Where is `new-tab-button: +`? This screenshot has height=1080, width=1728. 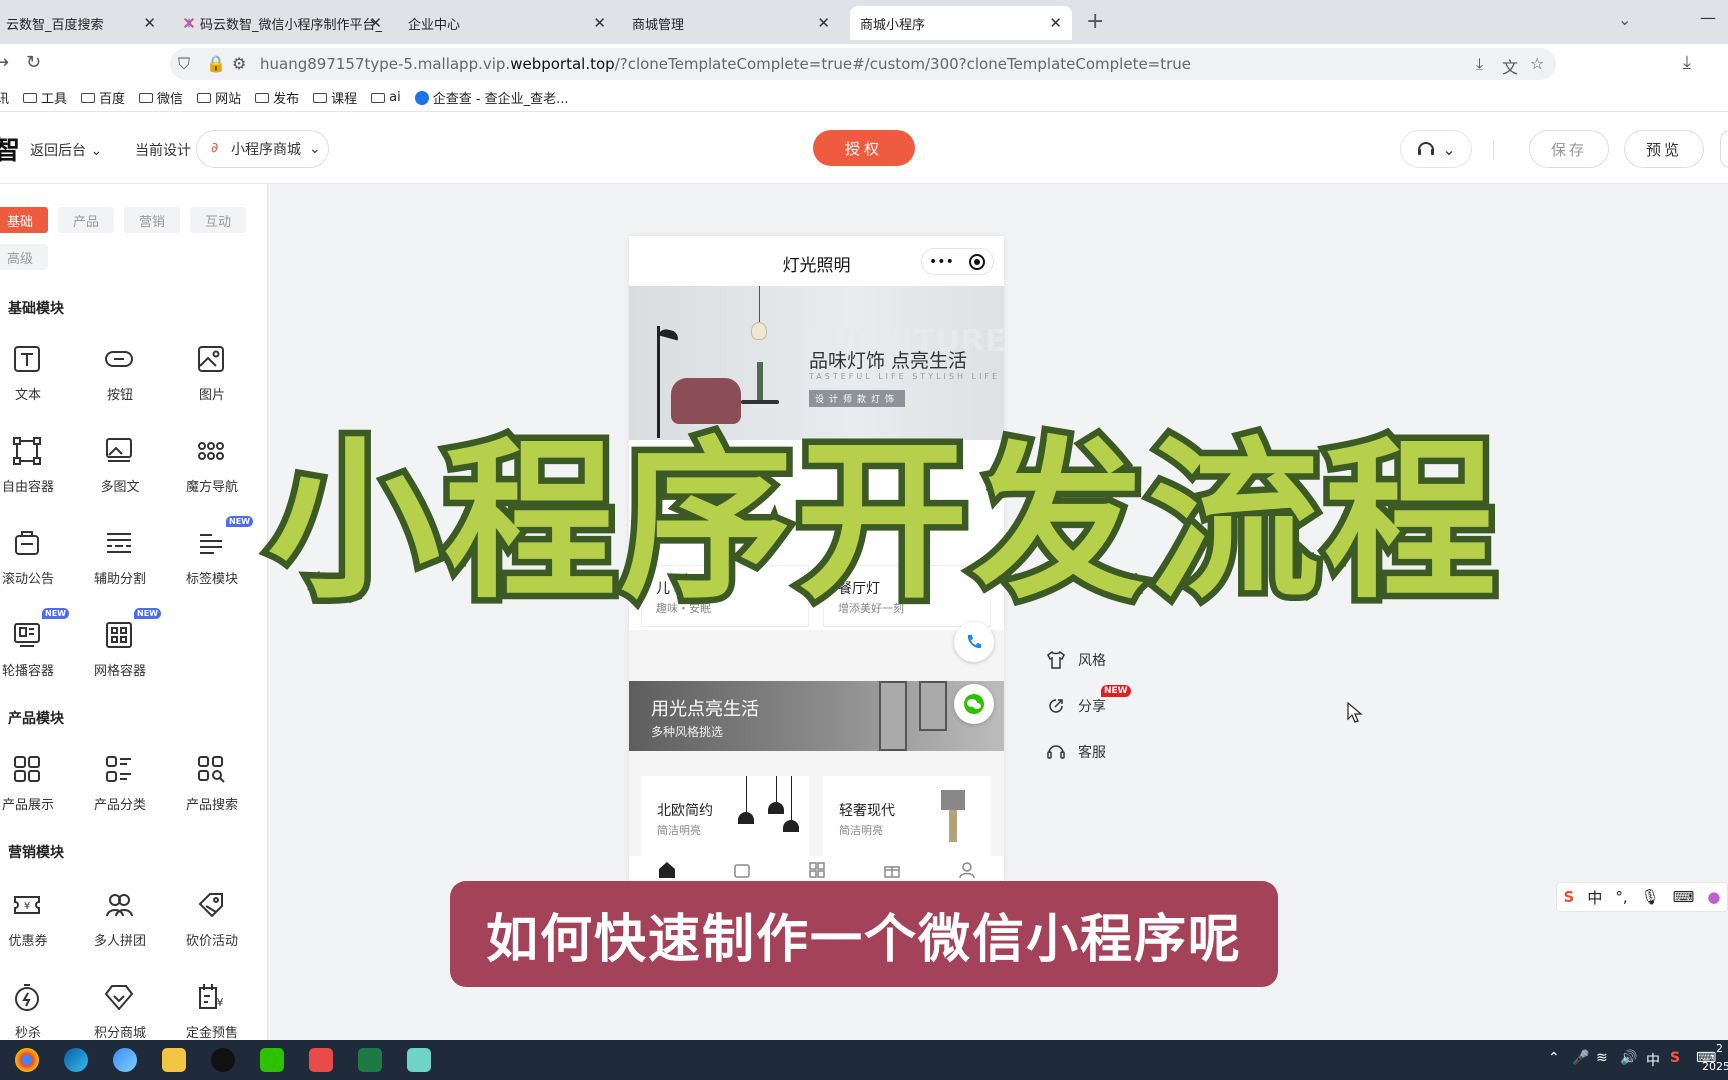 new-tab-button: + is located at coordinates (1095, 21).